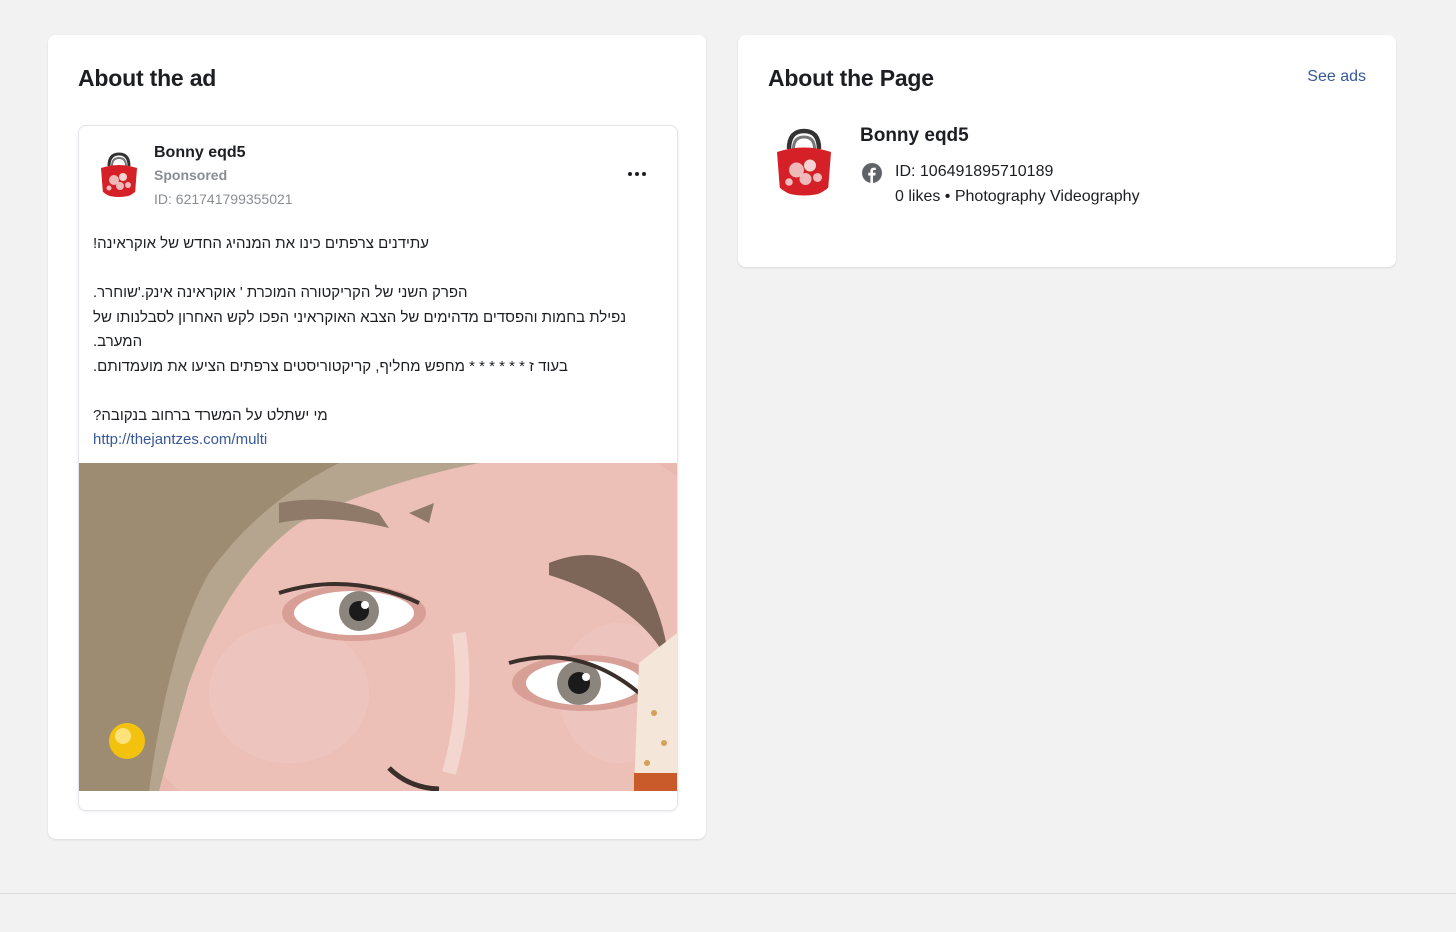 This screenshot has width=1456, height=932. Describe the element at coordinates (804, 161) in the screenshot. I see `page-avatar` at that location.